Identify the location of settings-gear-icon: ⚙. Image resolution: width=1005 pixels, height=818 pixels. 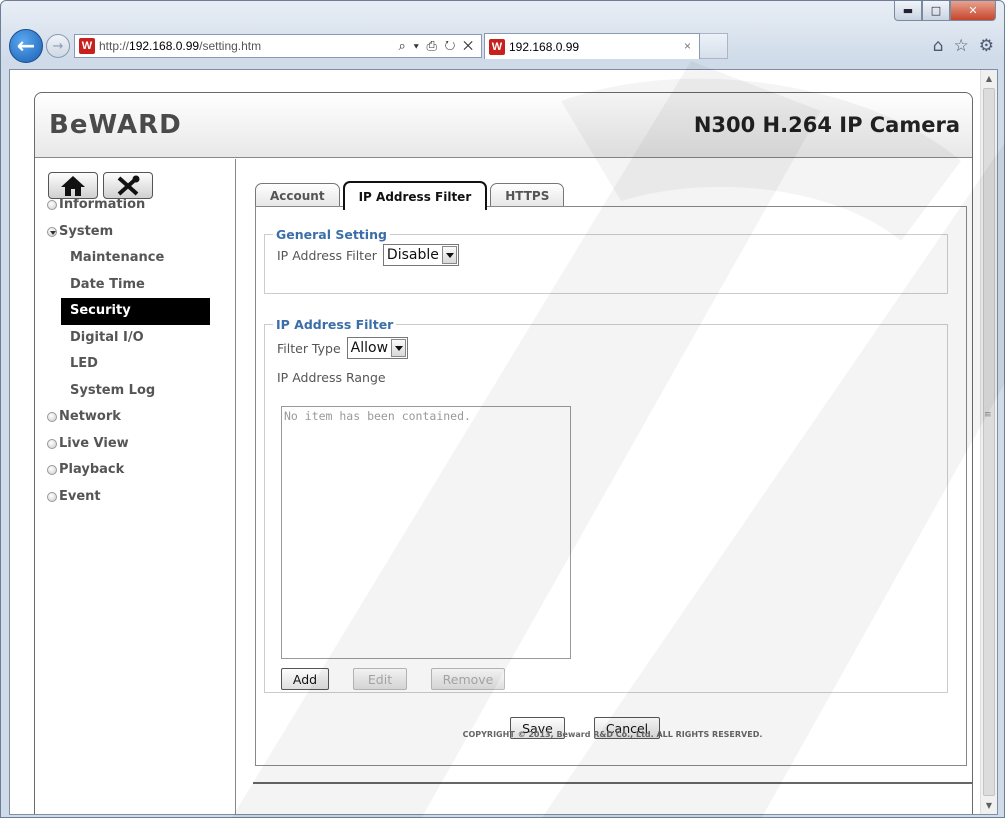
(986, 46).